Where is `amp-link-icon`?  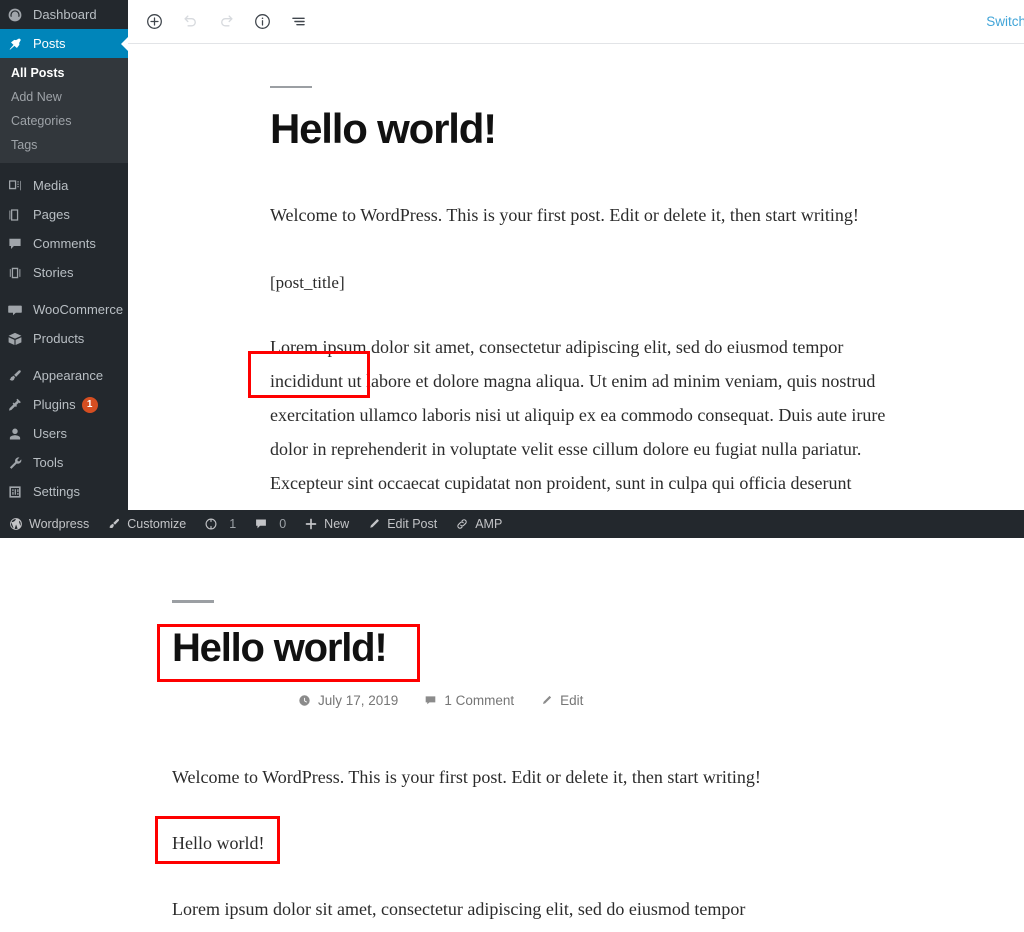 amp-link-icon is located at coordinates (462, 524).